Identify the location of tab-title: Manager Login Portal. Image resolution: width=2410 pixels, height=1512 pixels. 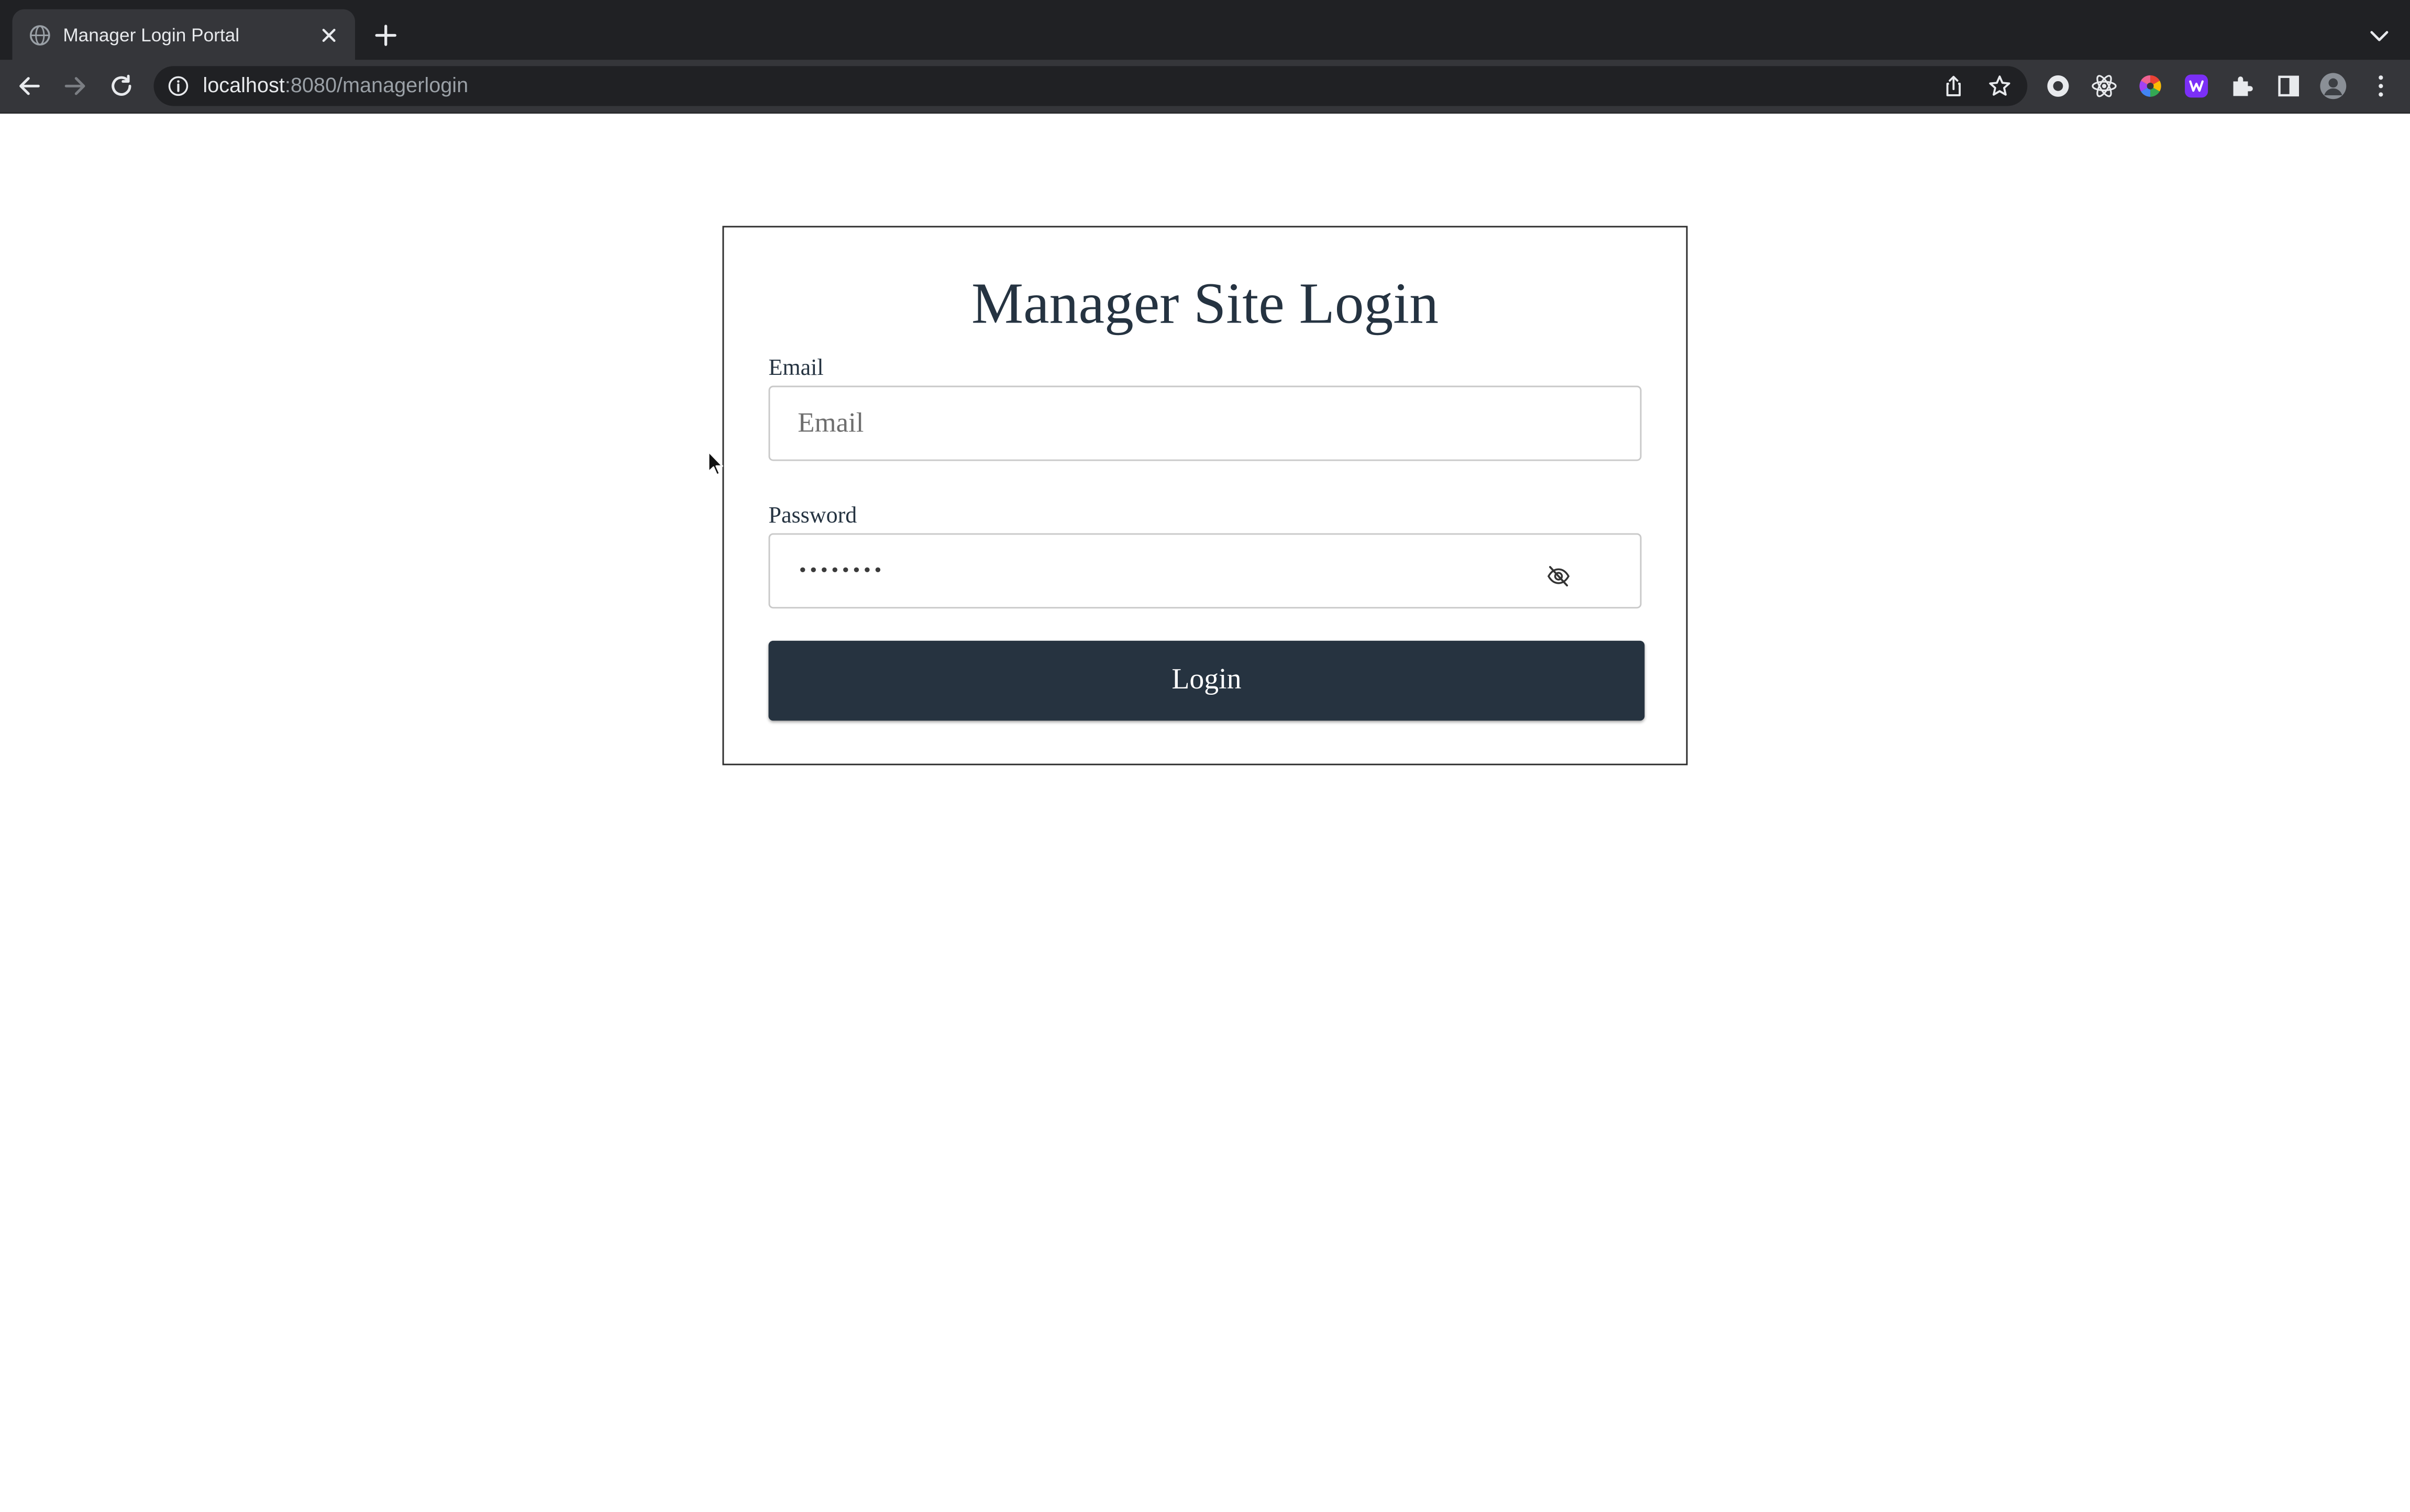
(151, 35).